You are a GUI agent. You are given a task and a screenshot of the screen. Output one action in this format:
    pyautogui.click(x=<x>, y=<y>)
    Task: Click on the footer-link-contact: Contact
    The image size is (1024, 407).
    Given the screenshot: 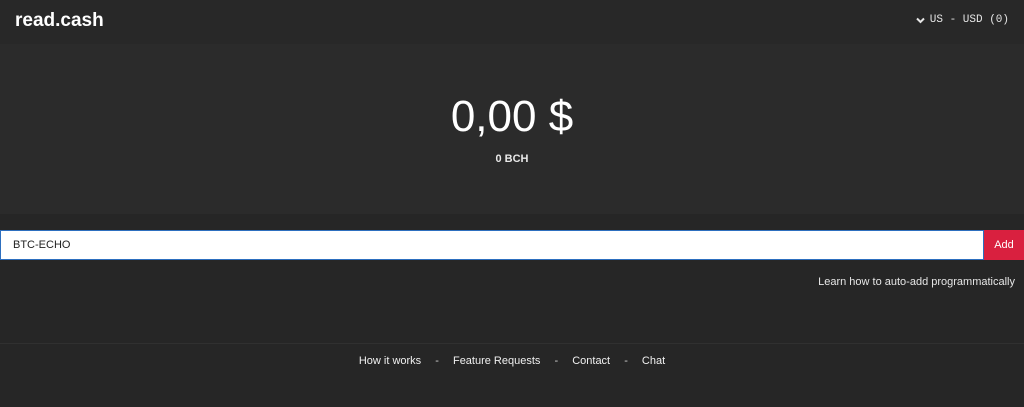 What is the action you would take?
    pyautogui.click(x=591, y=361)
    